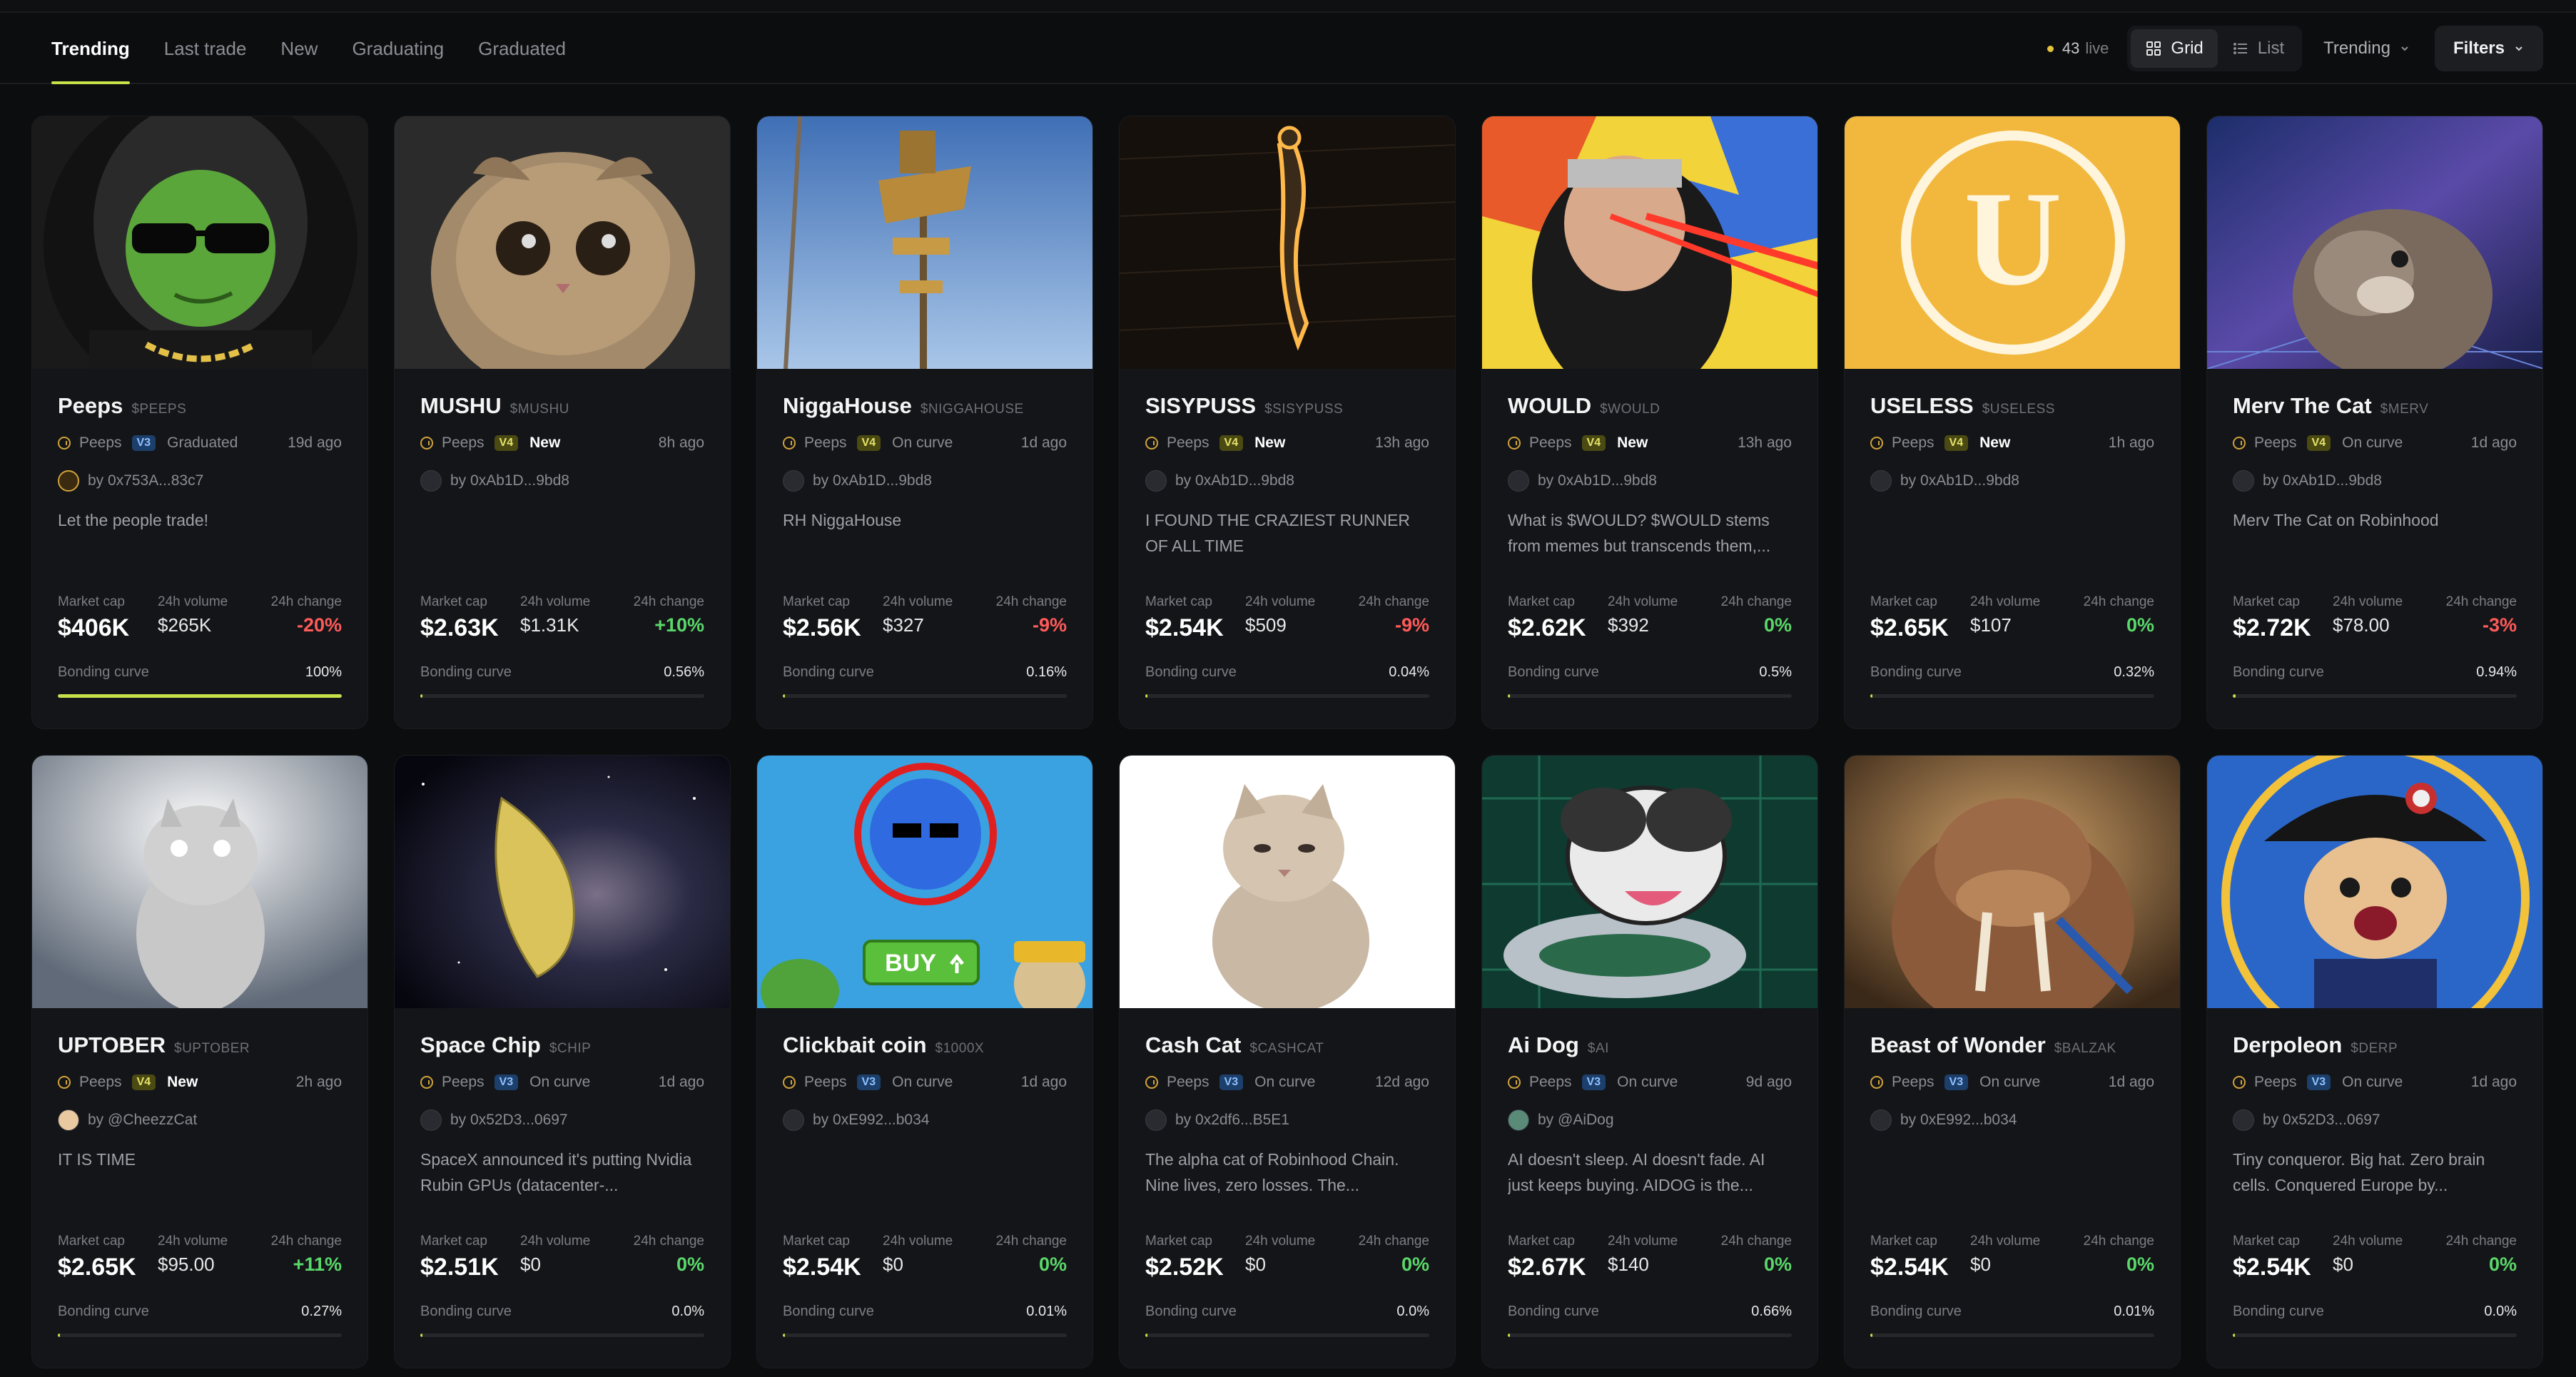  What do you see at coordinates (1650, 1082) in the screenshot?
I see `meta-row: Peeps V3 On curve 9d ago` at bounding box center [1650, 1082].